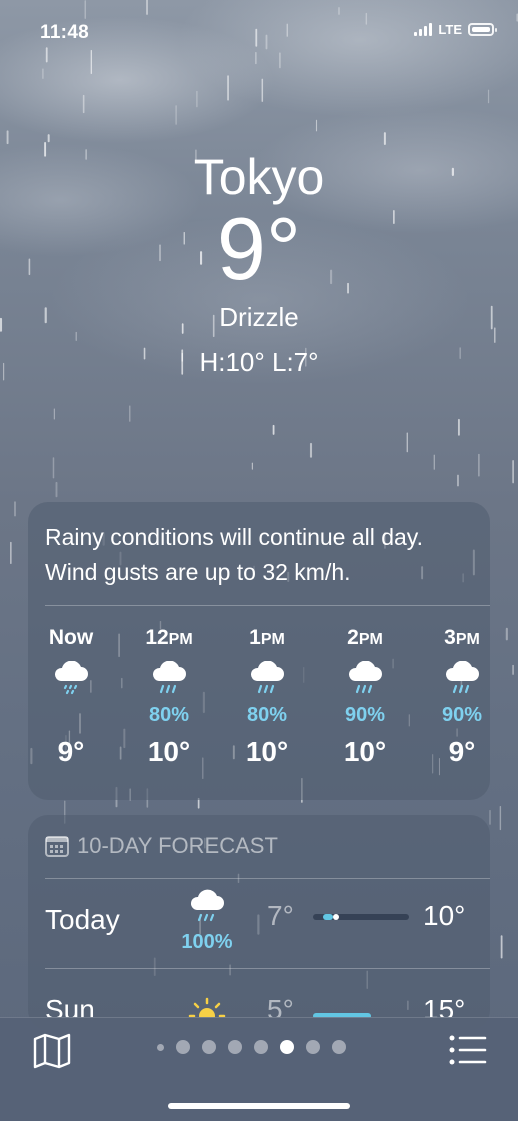  I want to click on hour-time: 1, so click(255, 637).